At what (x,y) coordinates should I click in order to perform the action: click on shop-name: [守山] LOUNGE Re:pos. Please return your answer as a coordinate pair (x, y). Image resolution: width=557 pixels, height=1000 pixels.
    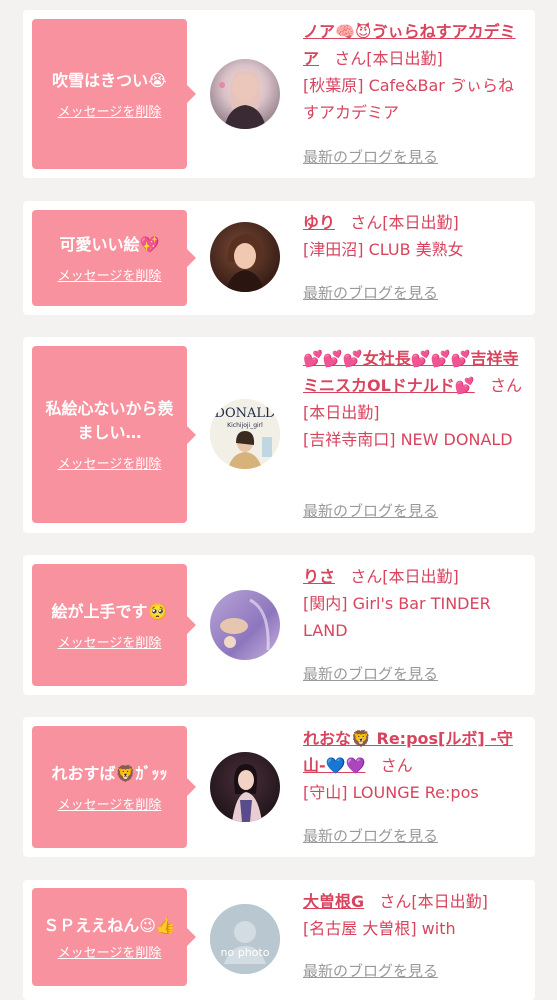
    Looking at the image, I should click on (391, 792).